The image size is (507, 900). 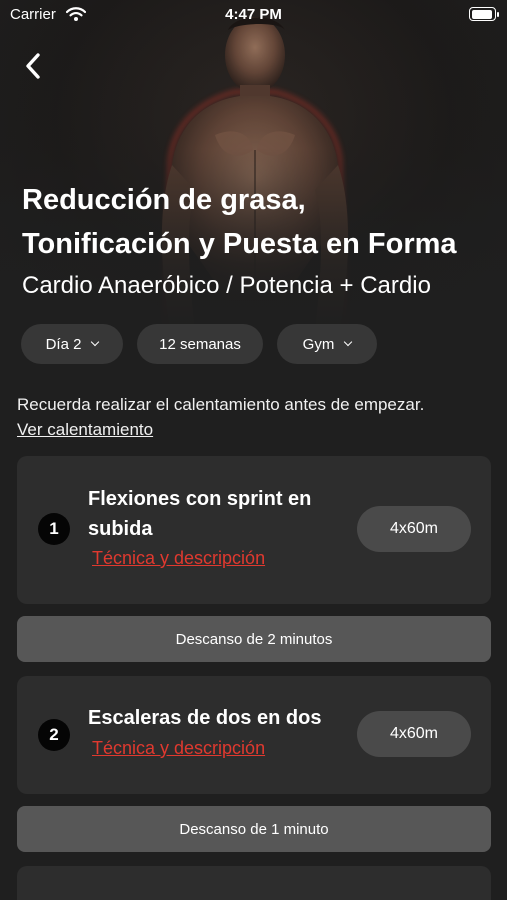 What do you see at coordinates (54, 735) in the screenshot?
I see `exercise-number-badge: 2` at bounding box center [54, 735].